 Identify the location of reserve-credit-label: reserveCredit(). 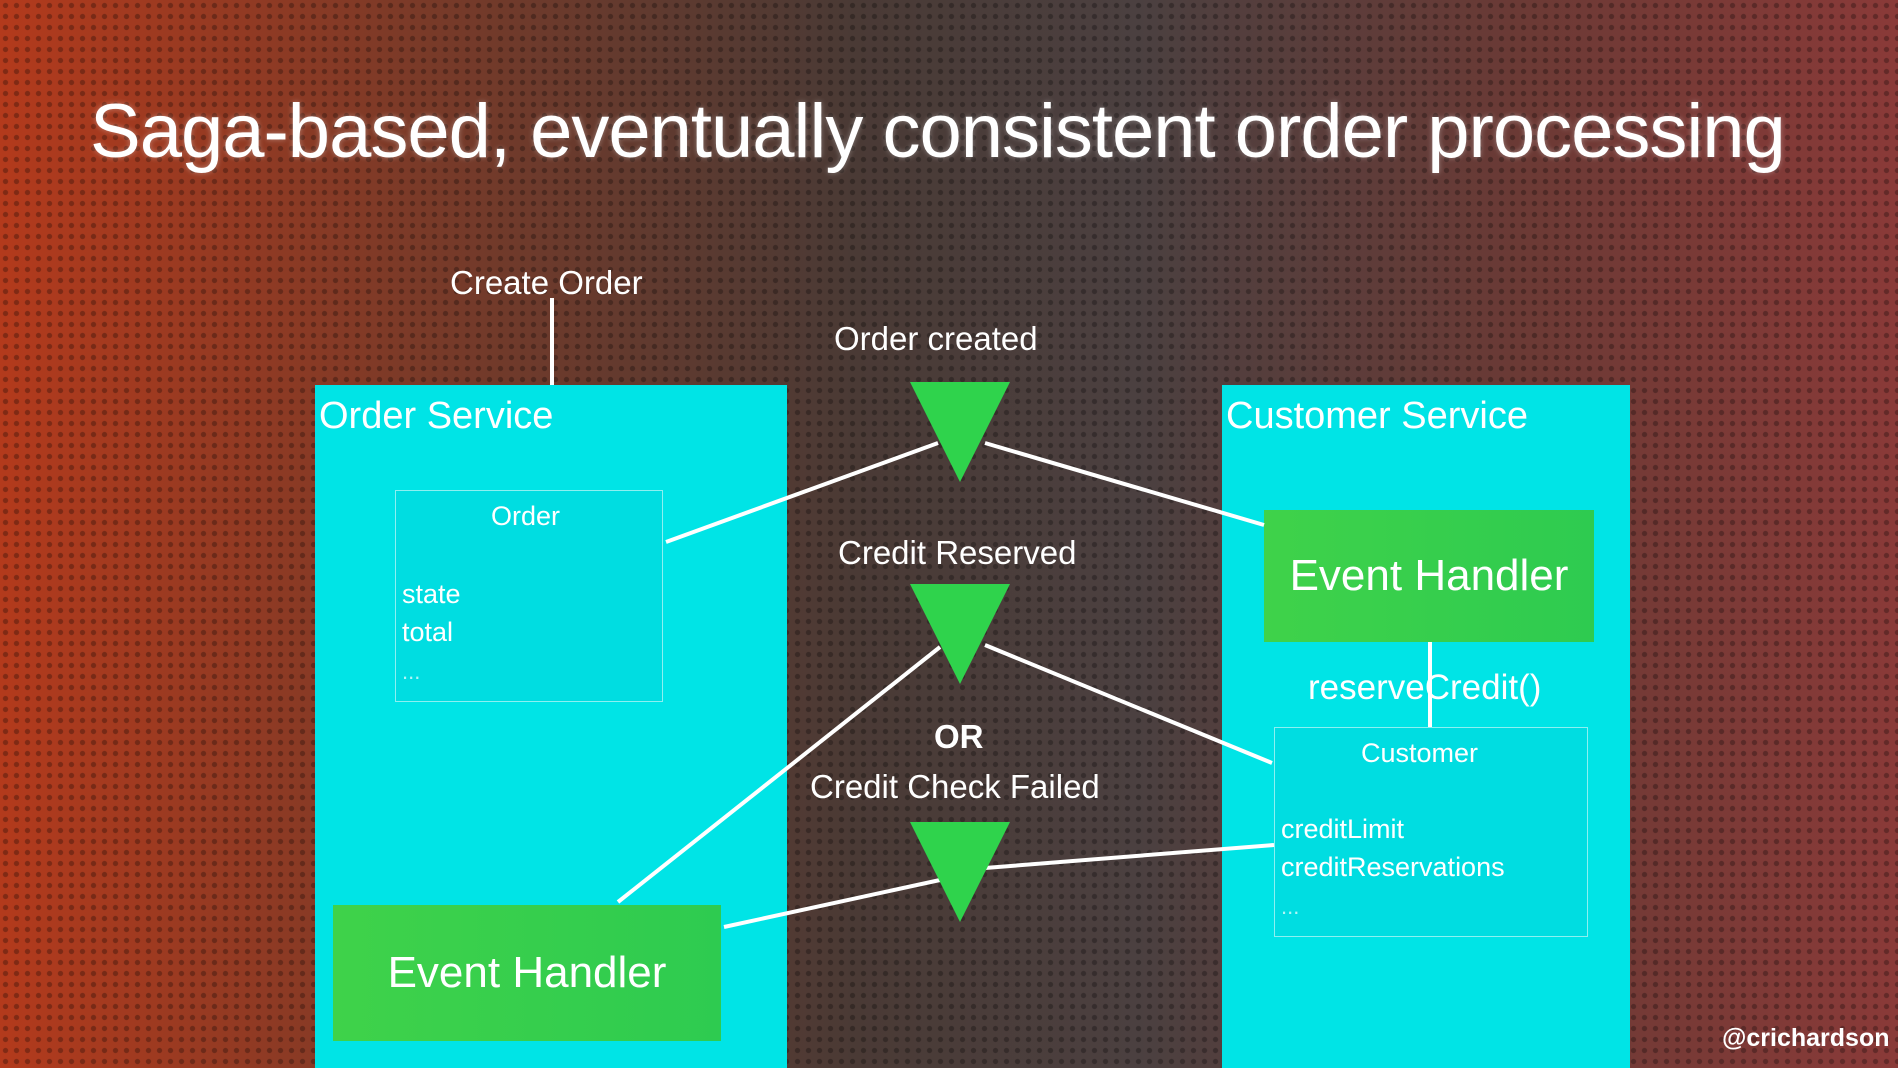
(1425, 687).